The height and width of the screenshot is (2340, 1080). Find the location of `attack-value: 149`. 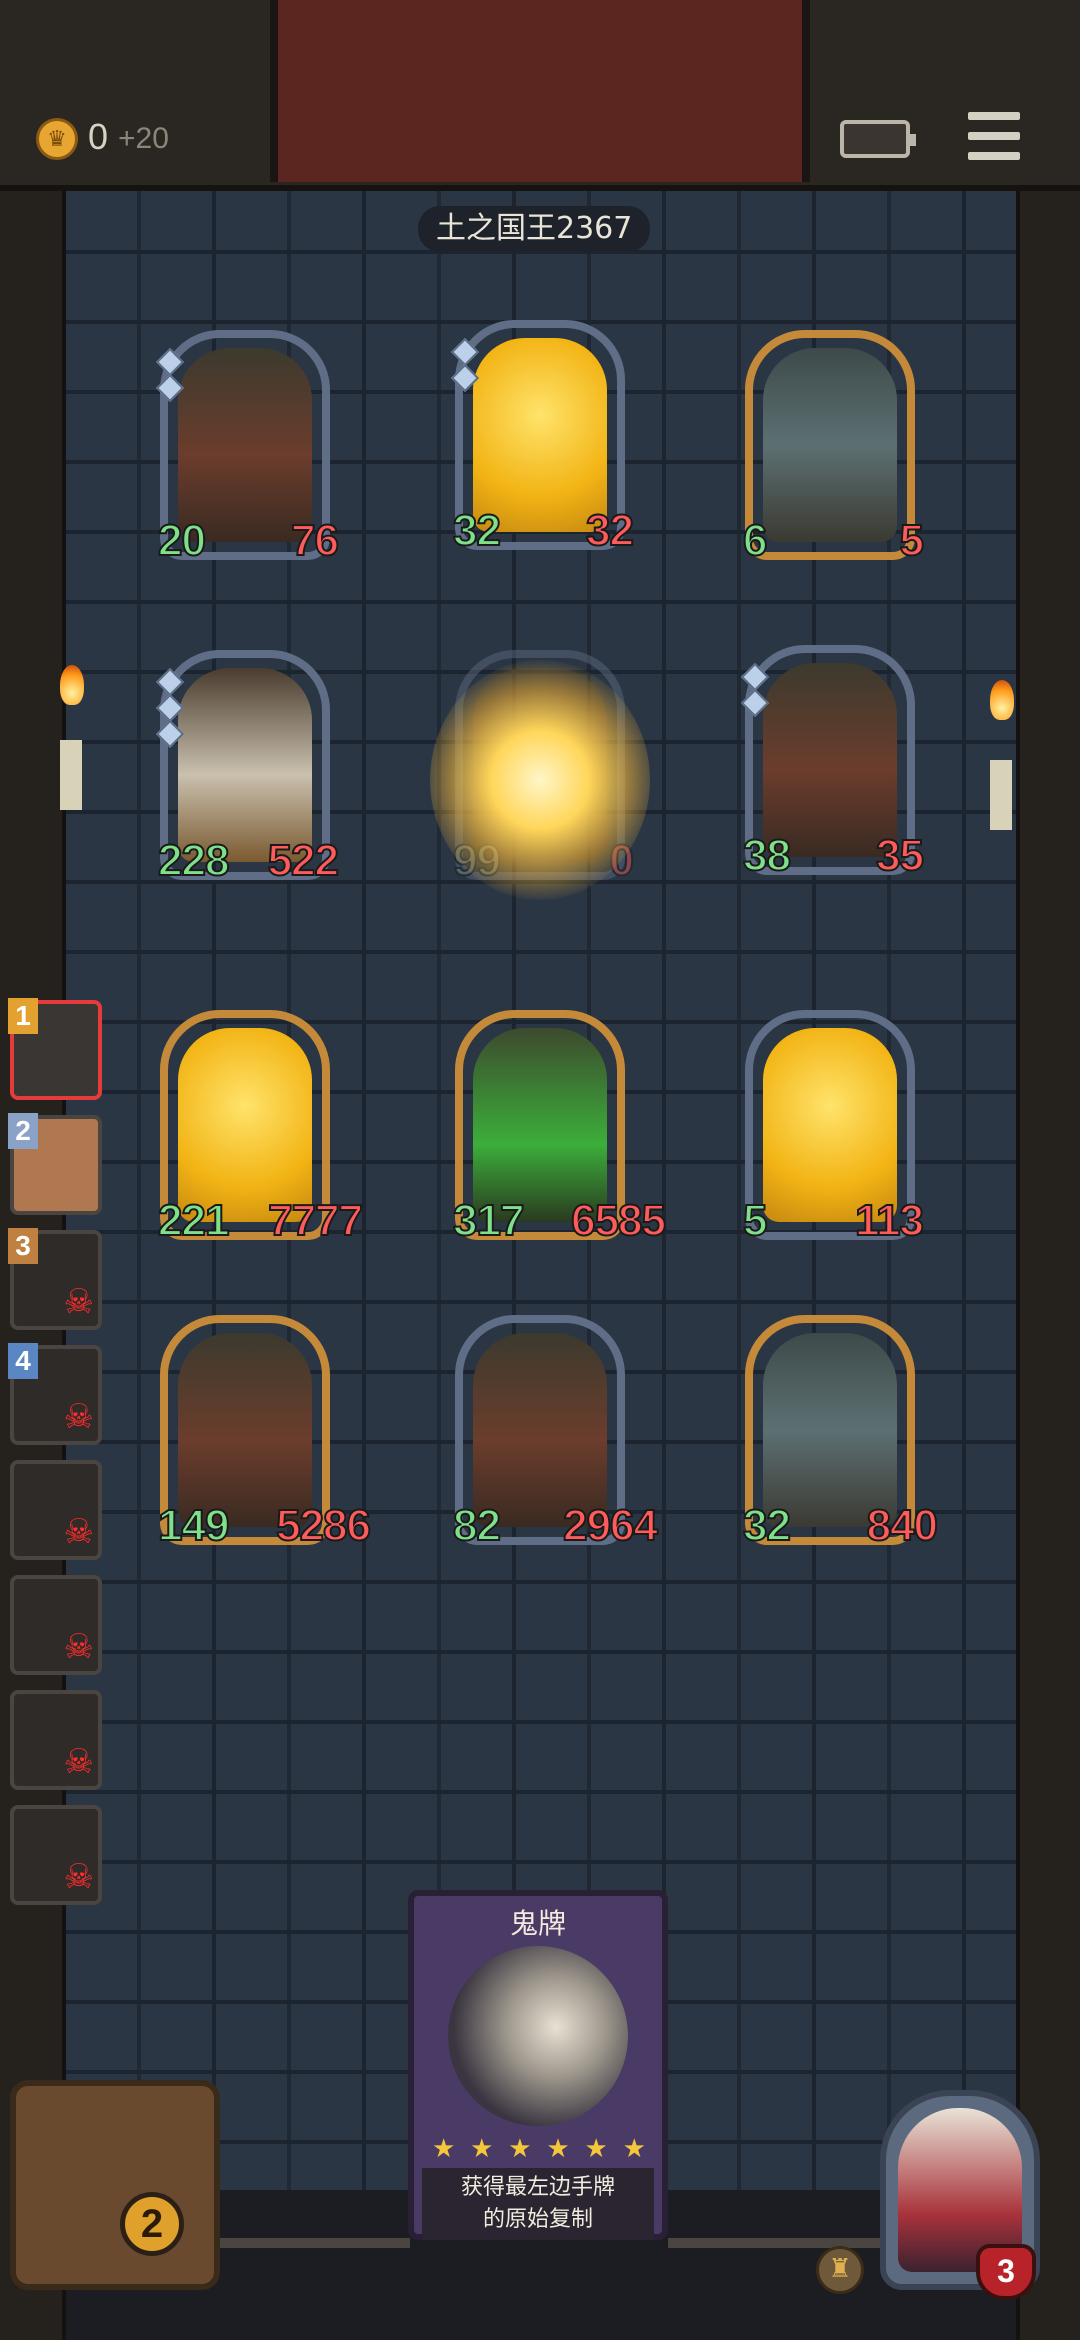

attack-value: 149 is located at coordinates (193, 1525).